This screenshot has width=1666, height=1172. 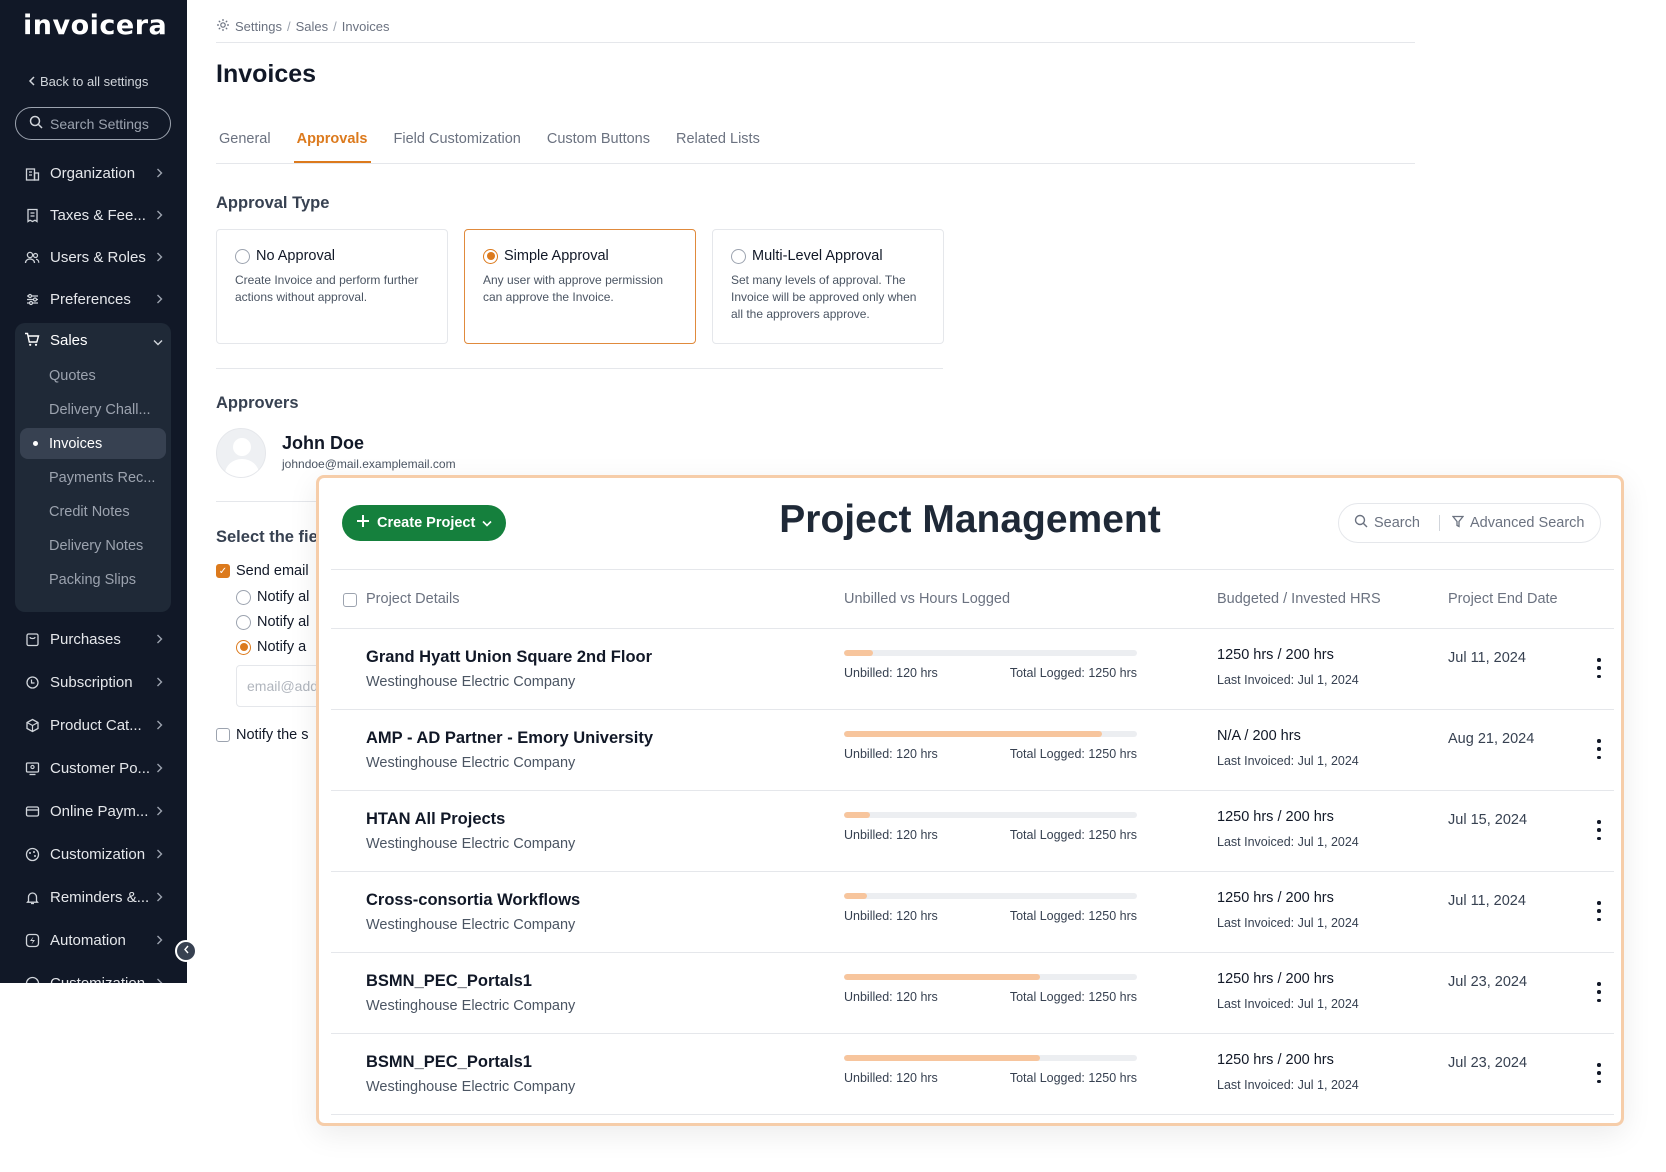 I want to click on sidebar-item-customization-2: Customization, so click(x=93, y=974).